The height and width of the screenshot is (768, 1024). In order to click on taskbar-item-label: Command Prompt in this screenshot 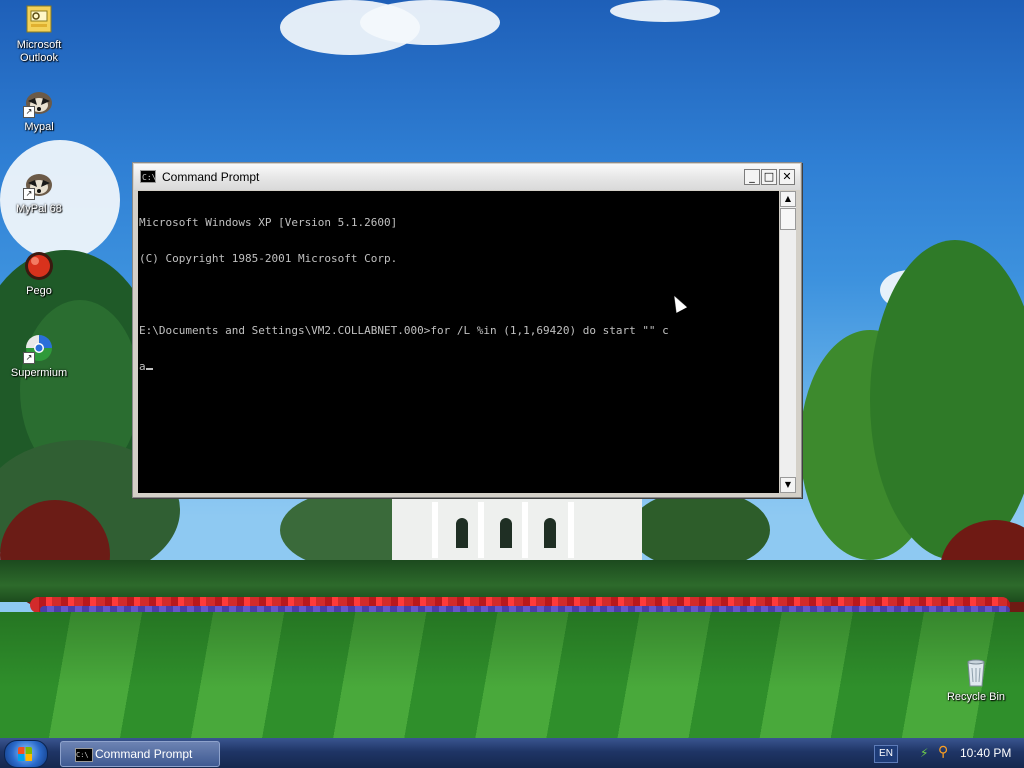, I will do `click(144, 754)`.